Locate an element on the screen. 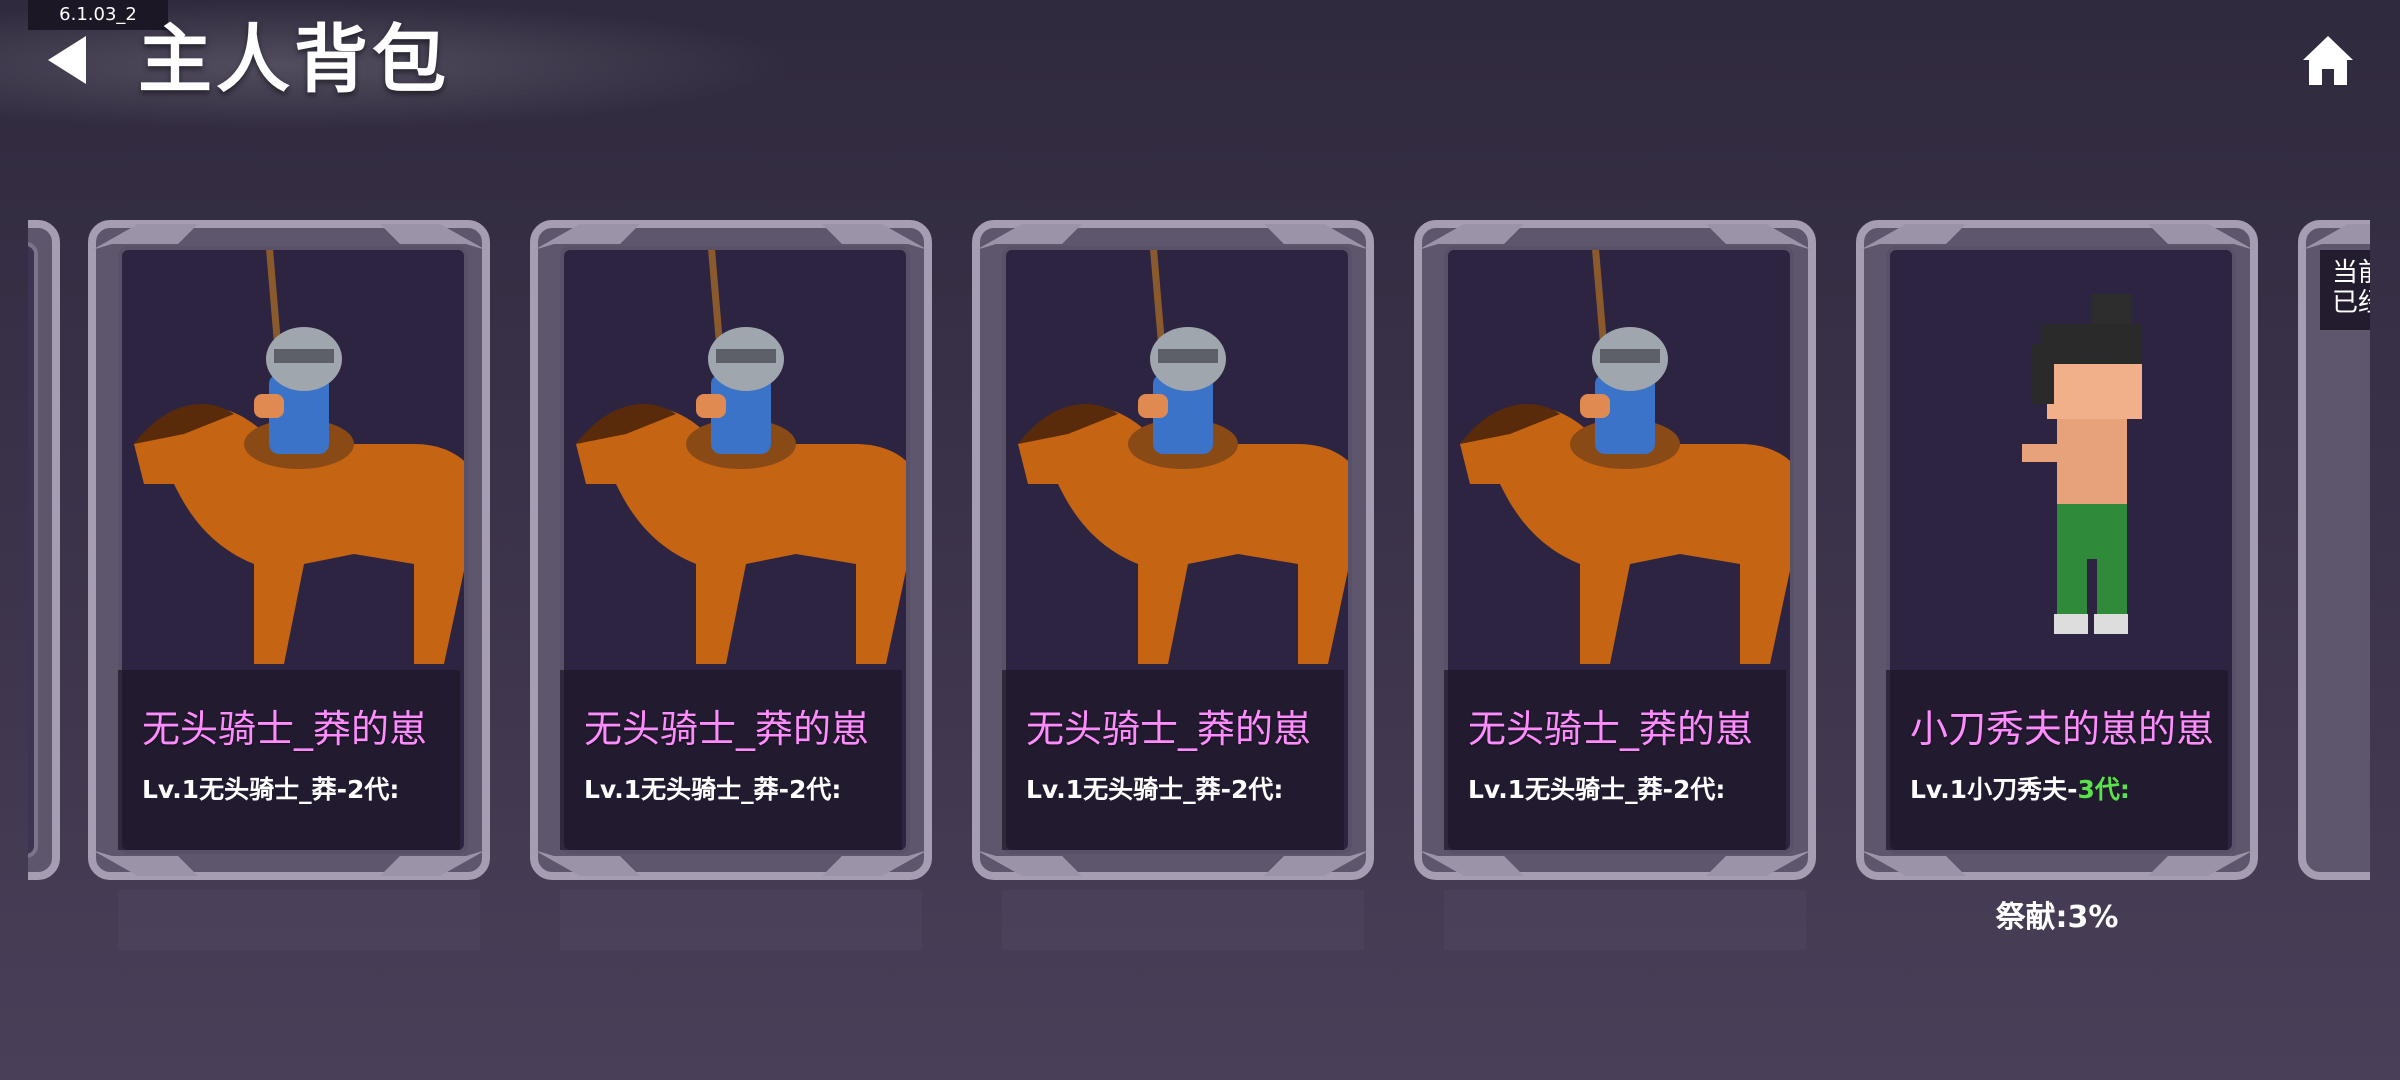 The height and width of the screenshot is (1080, 2400). back-button is located at coordinates (66, 60).